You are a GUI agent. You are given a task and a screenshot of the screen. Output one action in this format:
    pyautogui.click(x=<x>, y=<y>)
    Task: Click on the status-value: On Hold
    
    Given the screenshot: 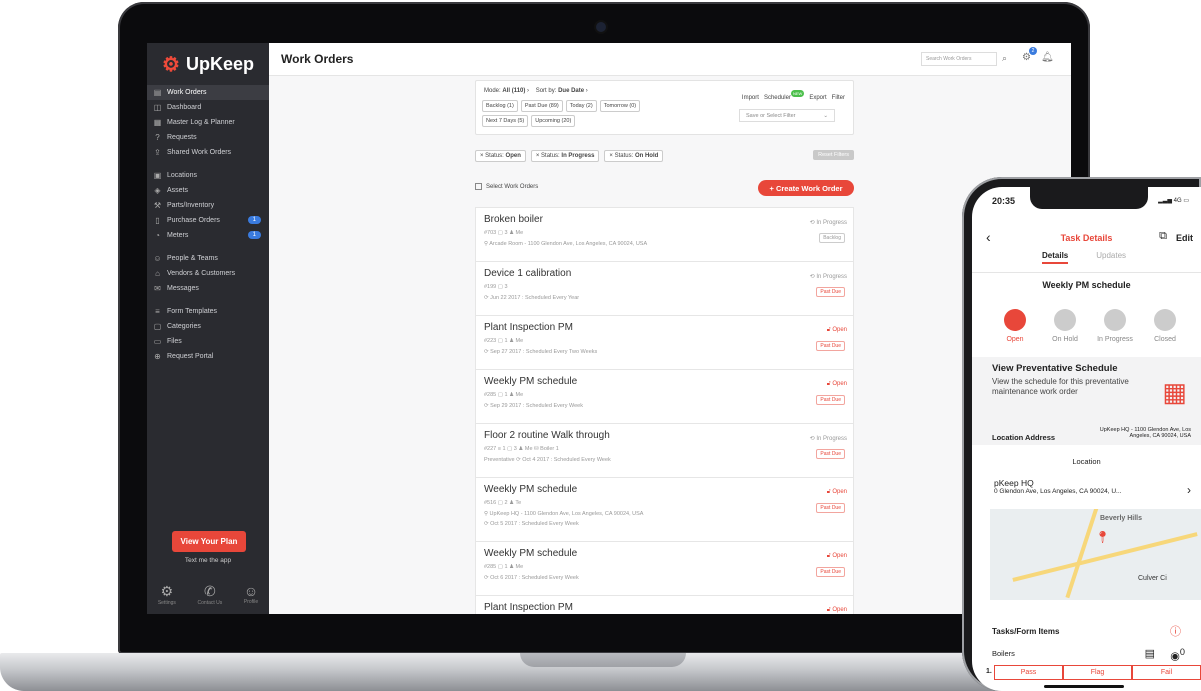 What is the action you would take?
    pyautogui.click(x=646, y=156)
    